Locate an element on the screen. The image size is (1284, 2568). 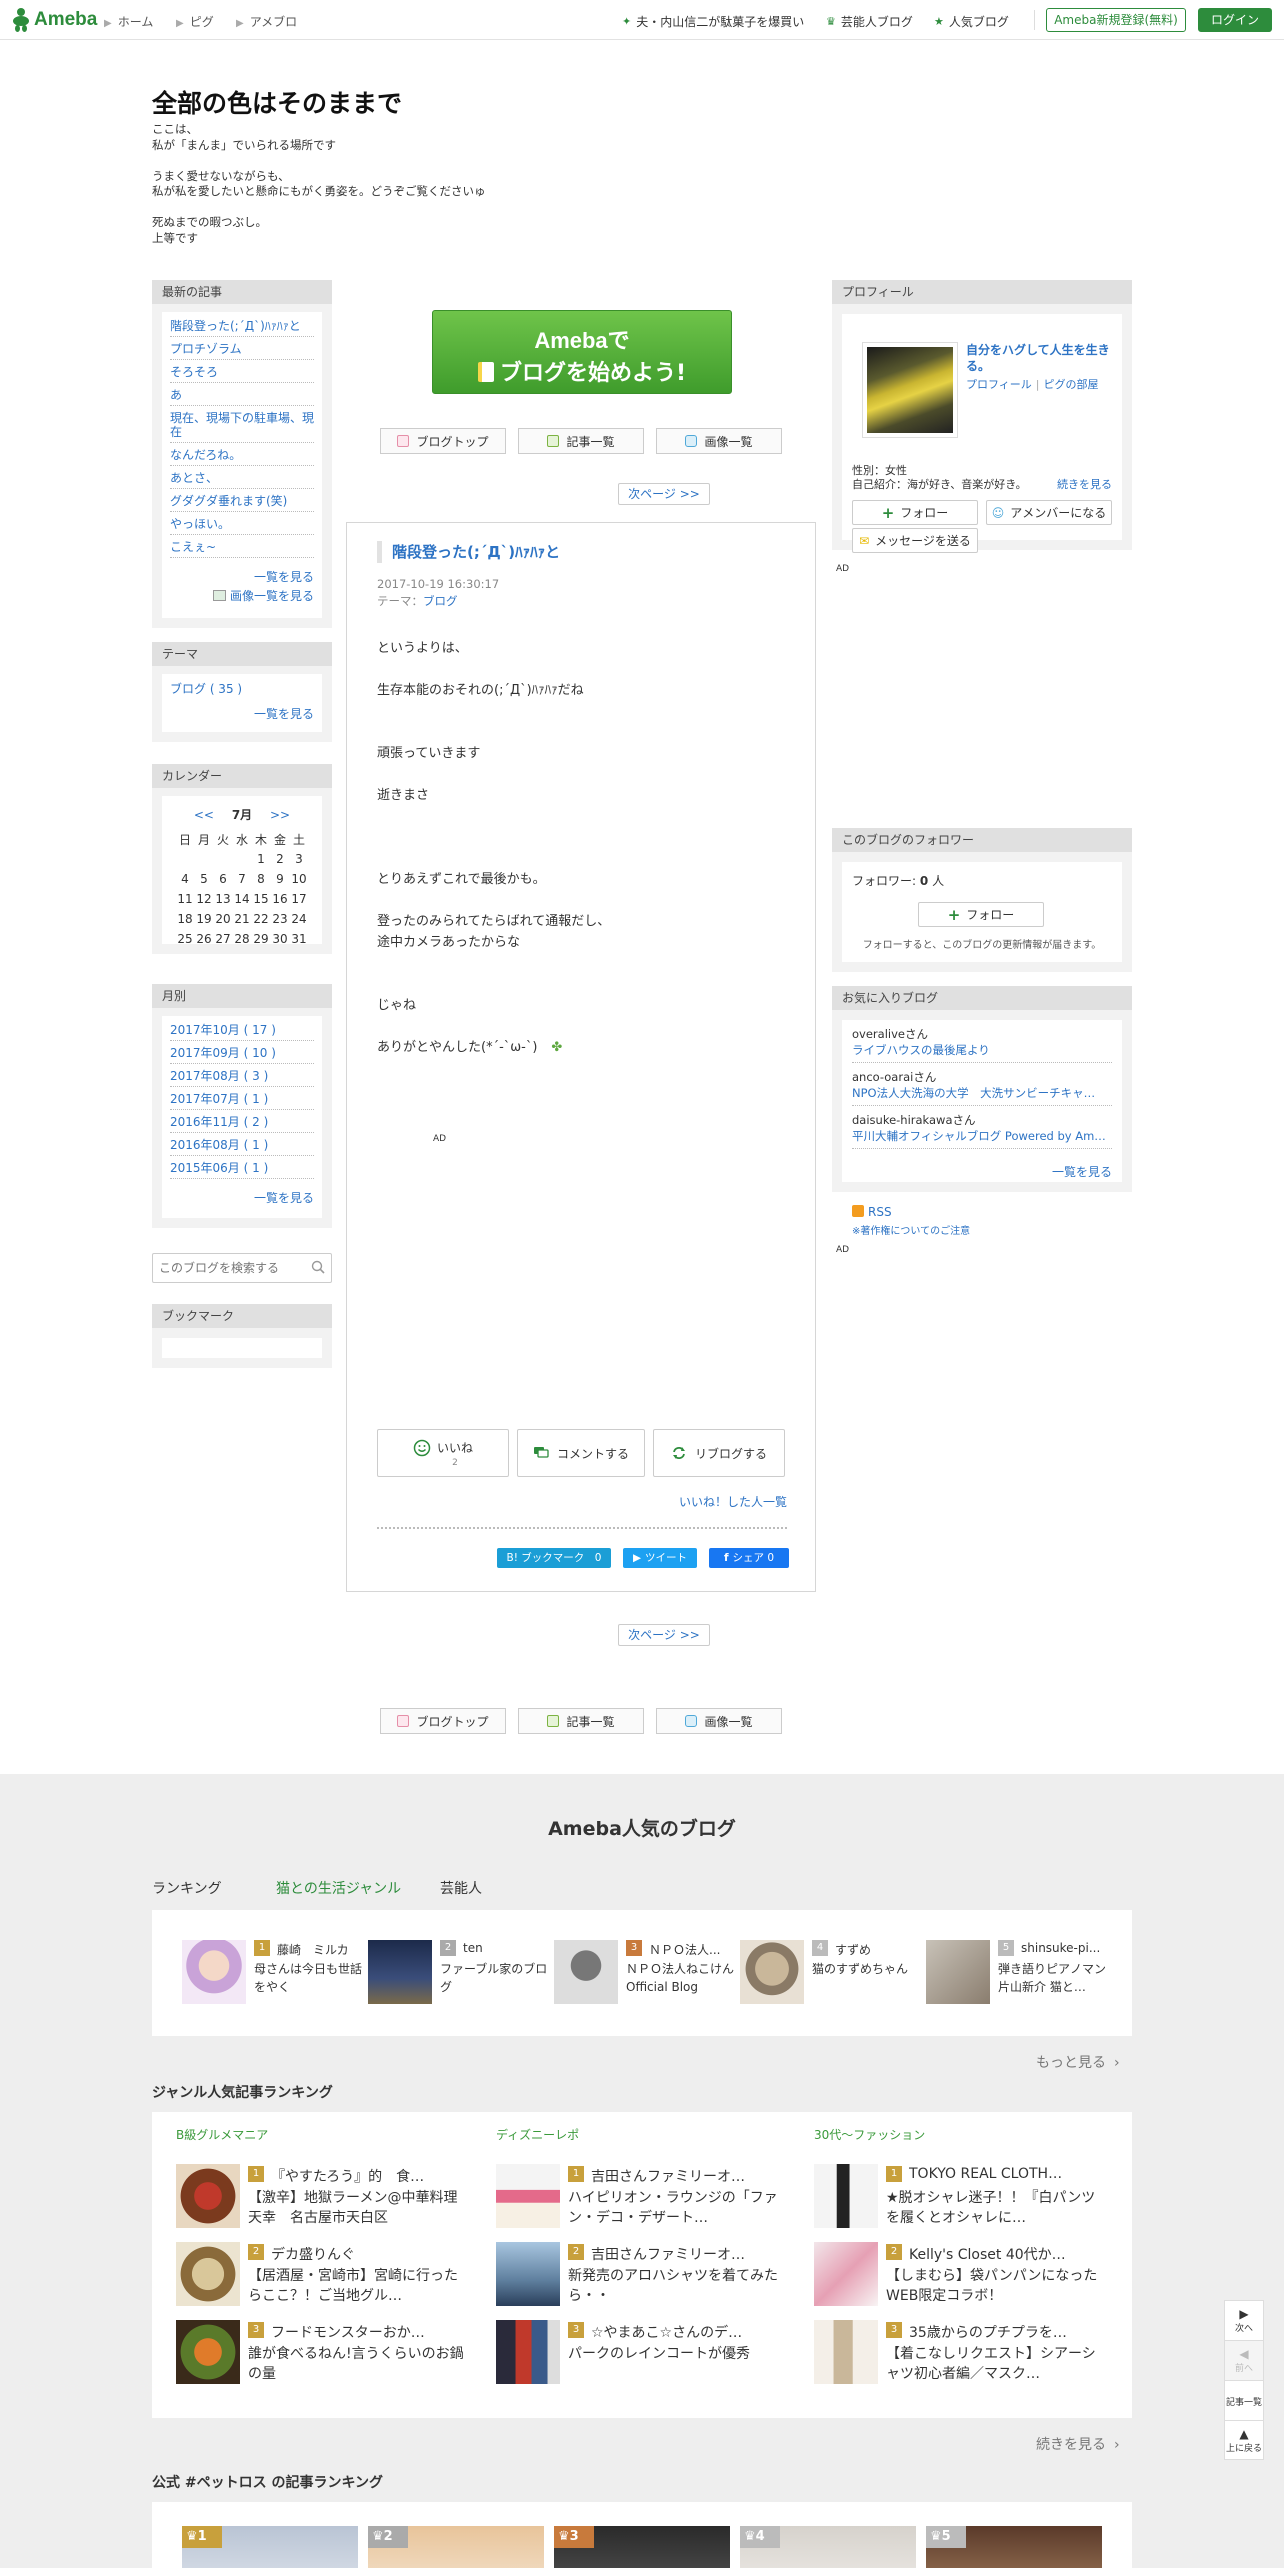
follower-follow-button: + フォロー is located at coordinates (981, 914).